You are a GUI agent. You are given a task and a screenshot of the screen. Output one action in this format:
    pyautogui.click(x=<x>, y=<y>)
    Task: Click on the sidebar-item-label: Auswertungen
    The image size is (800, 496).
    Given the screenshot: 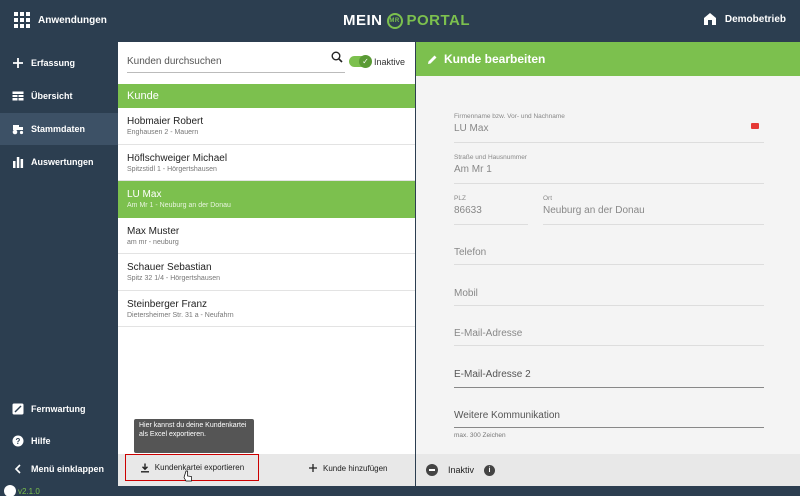 What is the action you would take?
    pyautogui.click(x=62, y=162)
    